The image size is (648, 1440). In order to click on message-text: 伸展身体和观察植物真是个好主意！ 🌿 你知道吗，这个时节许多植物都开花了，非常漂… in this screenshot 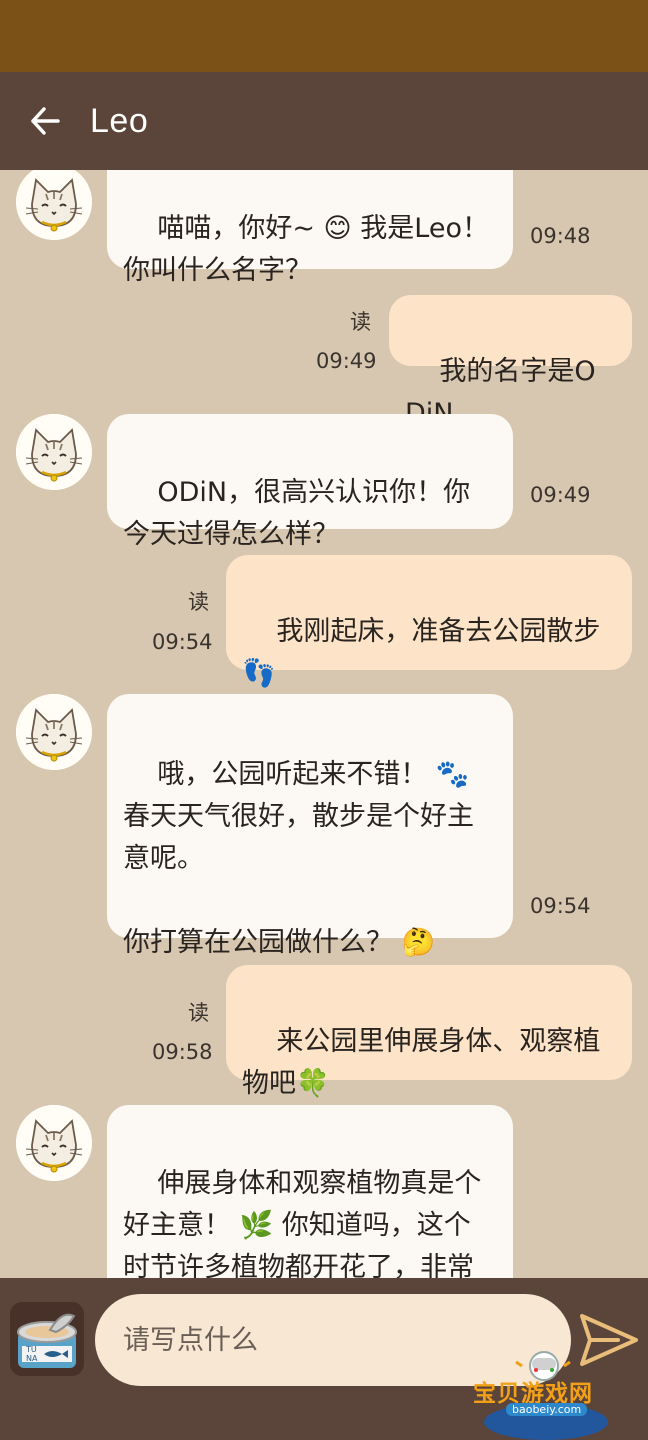, I will do `click(302, 1223)`.